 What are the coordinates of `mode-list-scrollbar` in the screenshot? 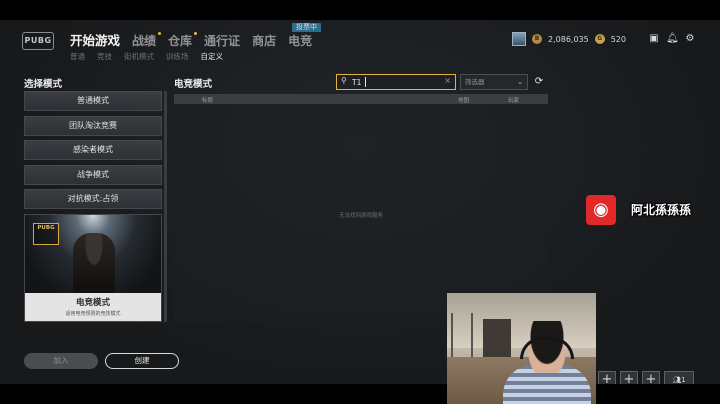 It's located at (165, 206).